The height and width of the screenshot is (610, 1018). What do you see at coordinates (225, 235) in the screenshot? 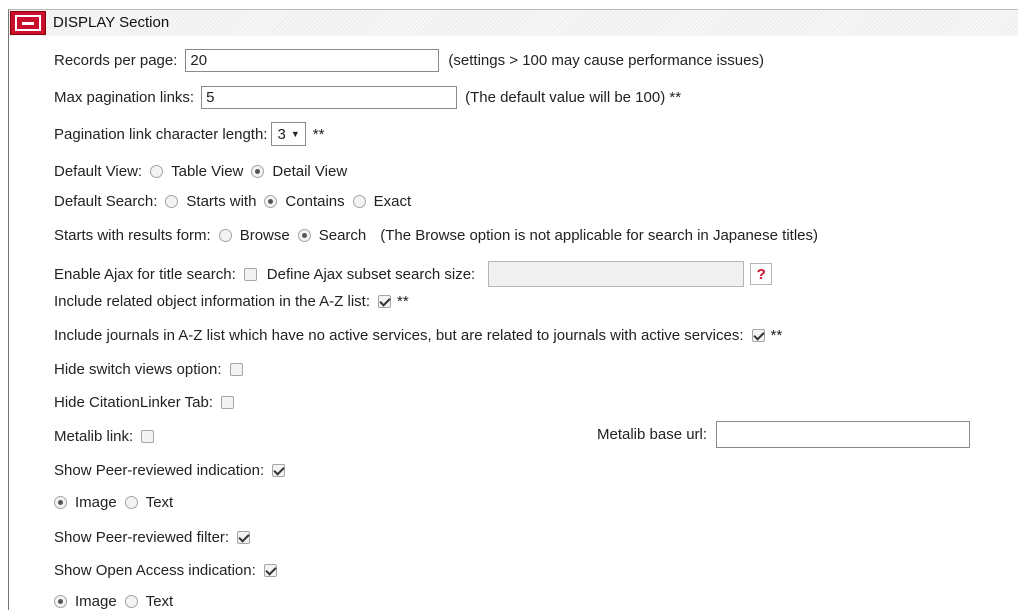
I see `browse-radio` at bounding box center [225, 235].